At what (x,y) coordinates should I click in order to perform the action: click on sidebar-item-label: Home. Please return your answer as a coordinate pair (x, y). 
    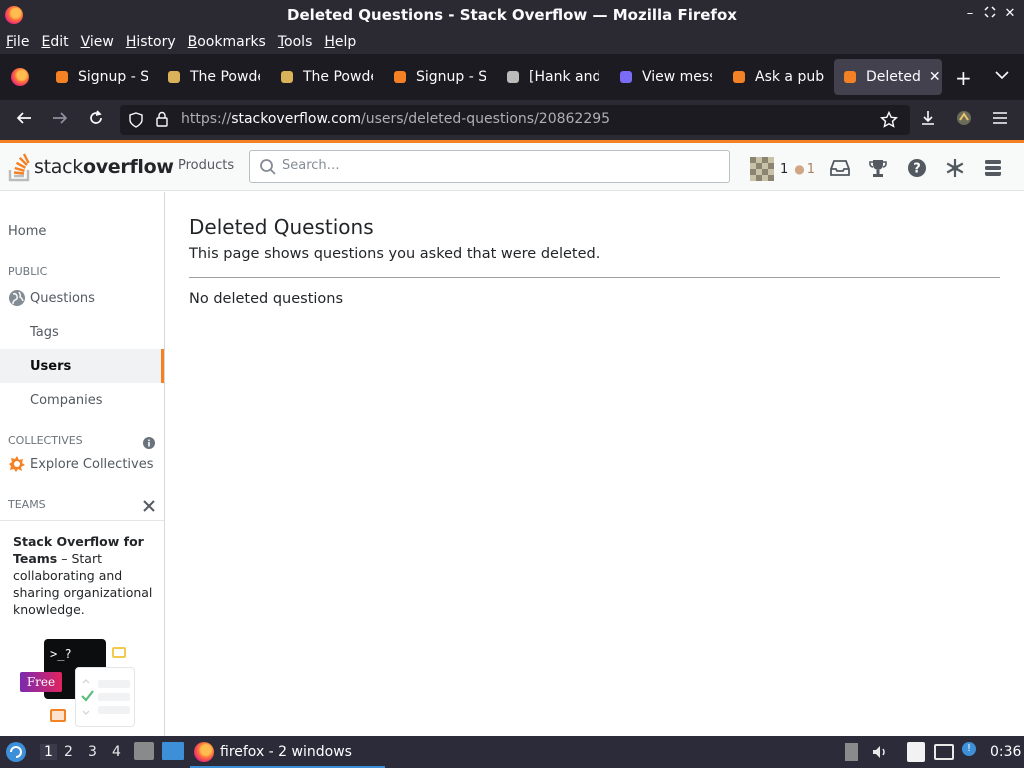
    Looking at the image, I should click on (27, 231).